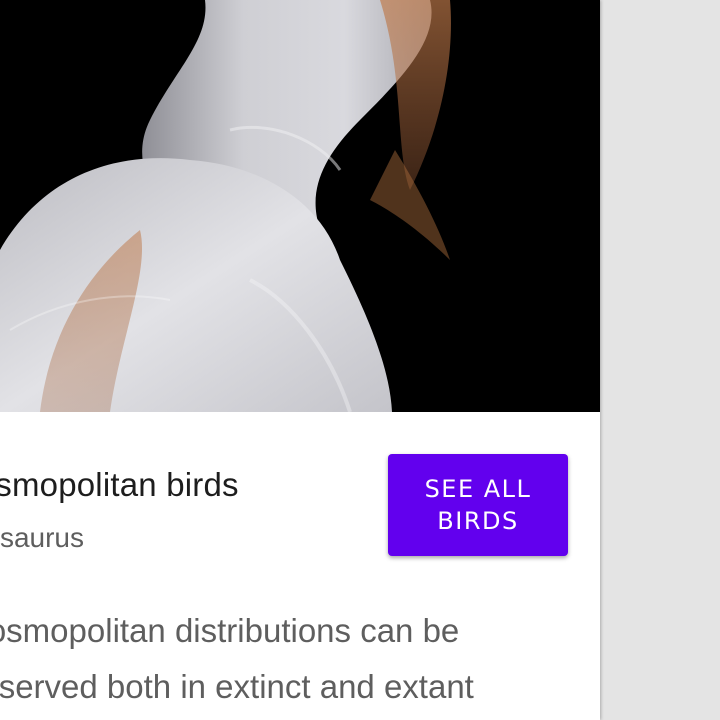 The width and height of the screenshot is (720, 720). I want to click on bird-title: cosmopolitan birds, so click(119, 484).